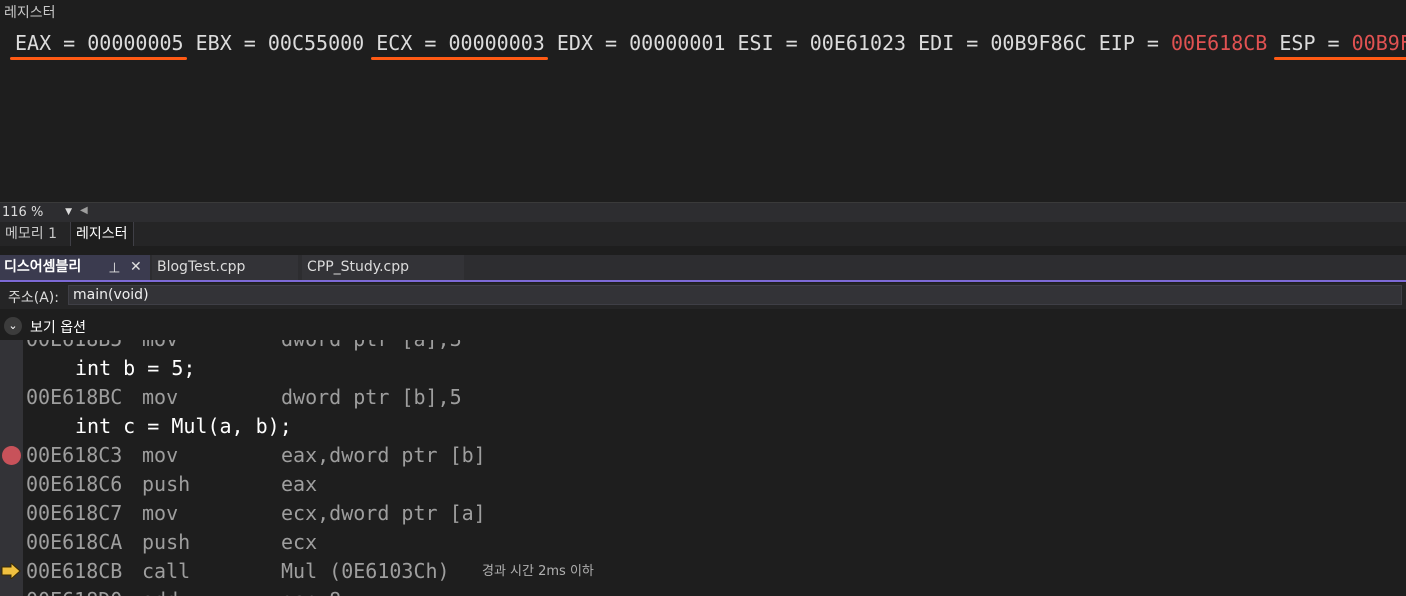 The width and height of the screenshot is (1406, 596). Describe the element at coordinates (11, 571) in the screenshot. I see `current-statement-arrow-icon` at that location.